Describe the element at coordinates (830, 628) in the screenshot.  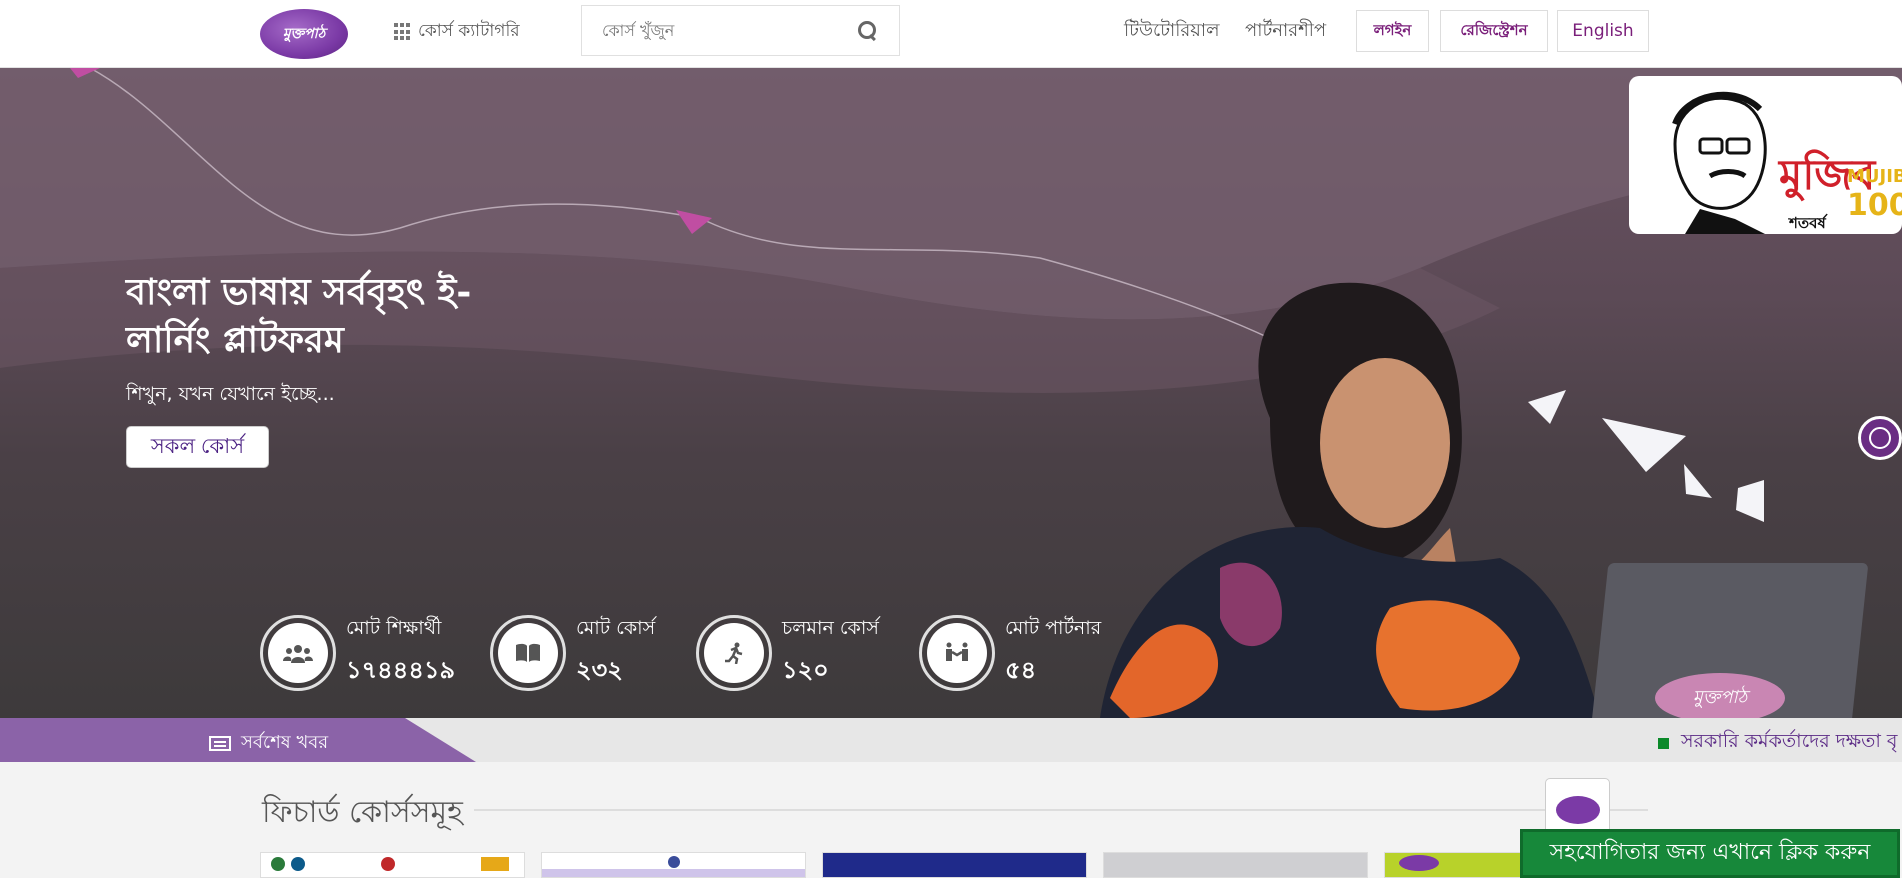
I see `stat-label: চলমান কোর্স` at that location.